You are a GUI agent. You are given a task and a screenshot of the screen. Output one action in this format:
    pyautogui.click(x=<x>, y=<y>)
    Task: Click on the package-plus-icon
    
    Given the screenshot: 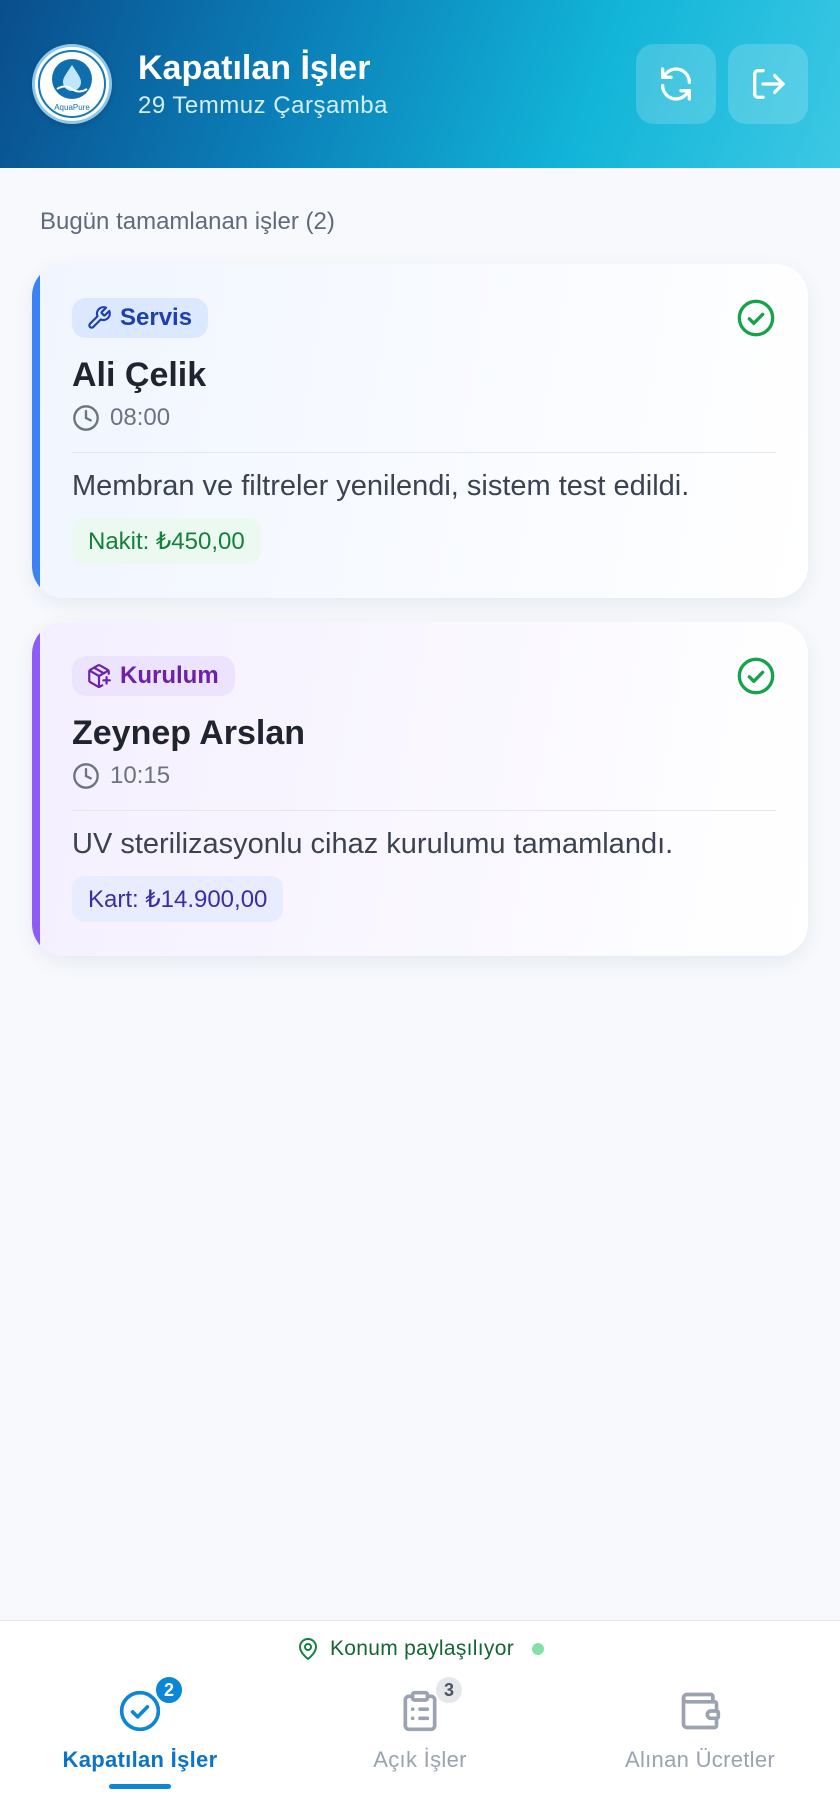 What is the action you would take?
    pyautogui.click(x=99, y=676)
    